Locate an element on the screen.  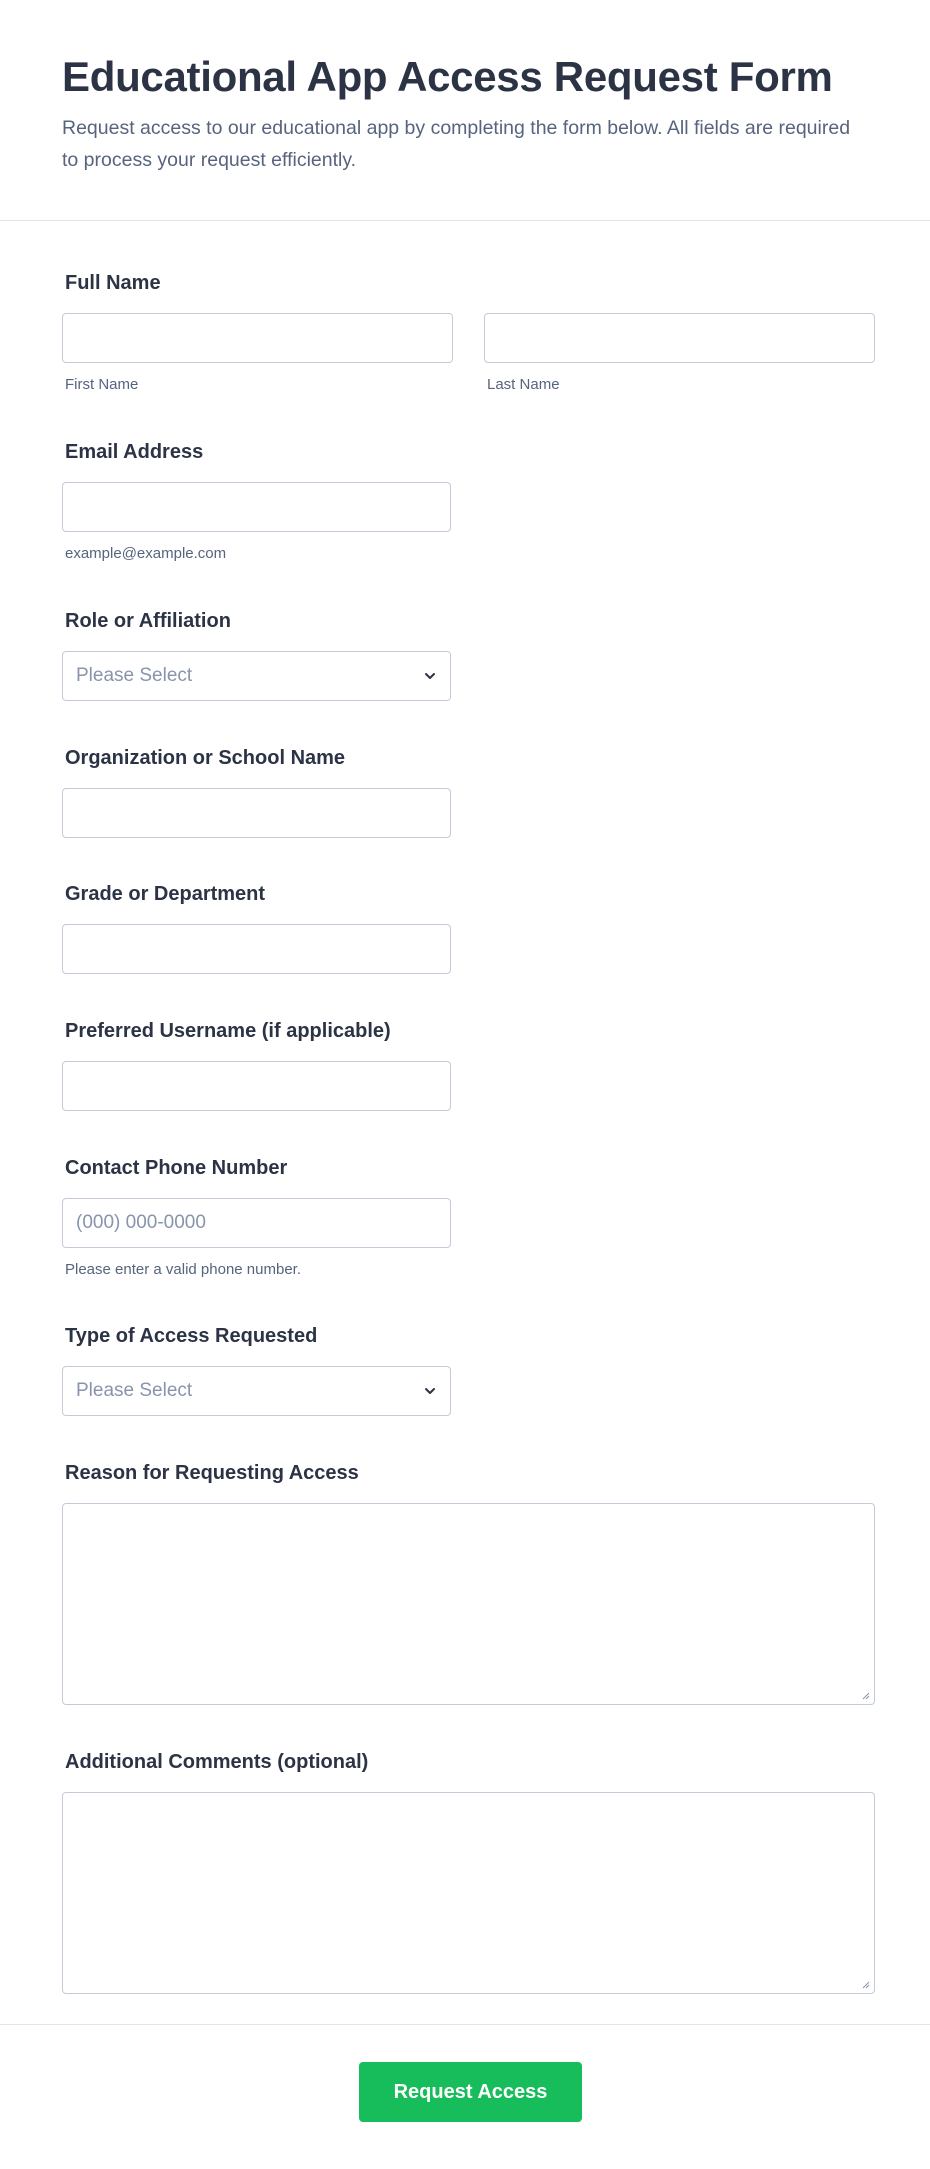
grade-label: Grade or Department is located at coordinates (165, 894).